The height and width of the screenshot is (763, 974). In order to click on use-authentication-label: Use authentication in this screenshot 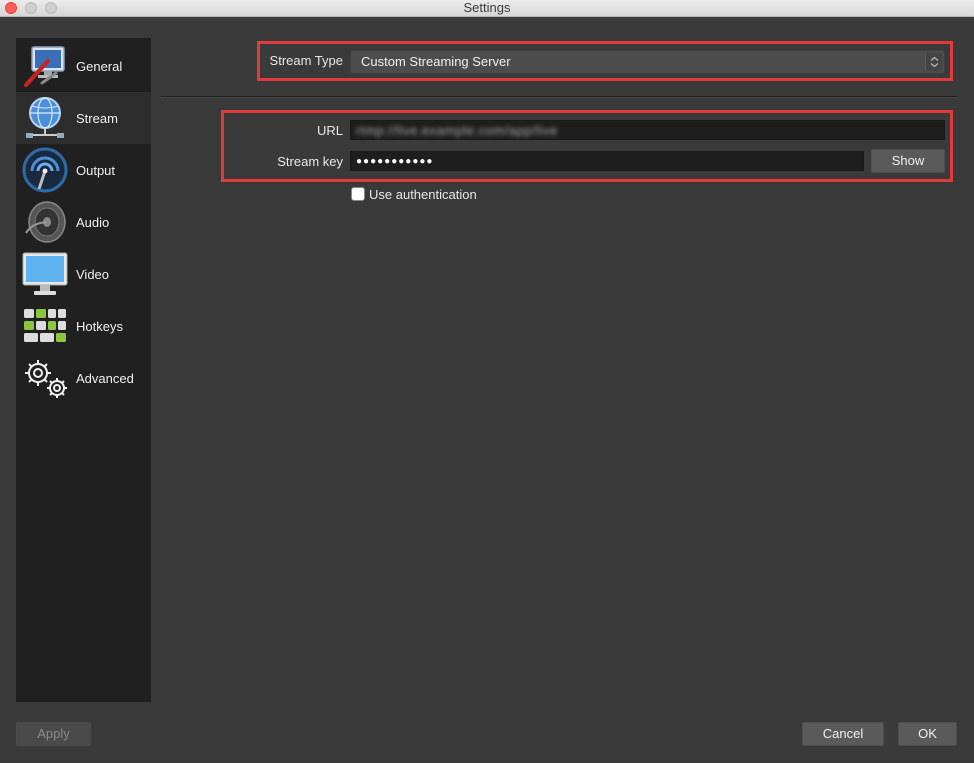, I will do `click(423, 194)`.